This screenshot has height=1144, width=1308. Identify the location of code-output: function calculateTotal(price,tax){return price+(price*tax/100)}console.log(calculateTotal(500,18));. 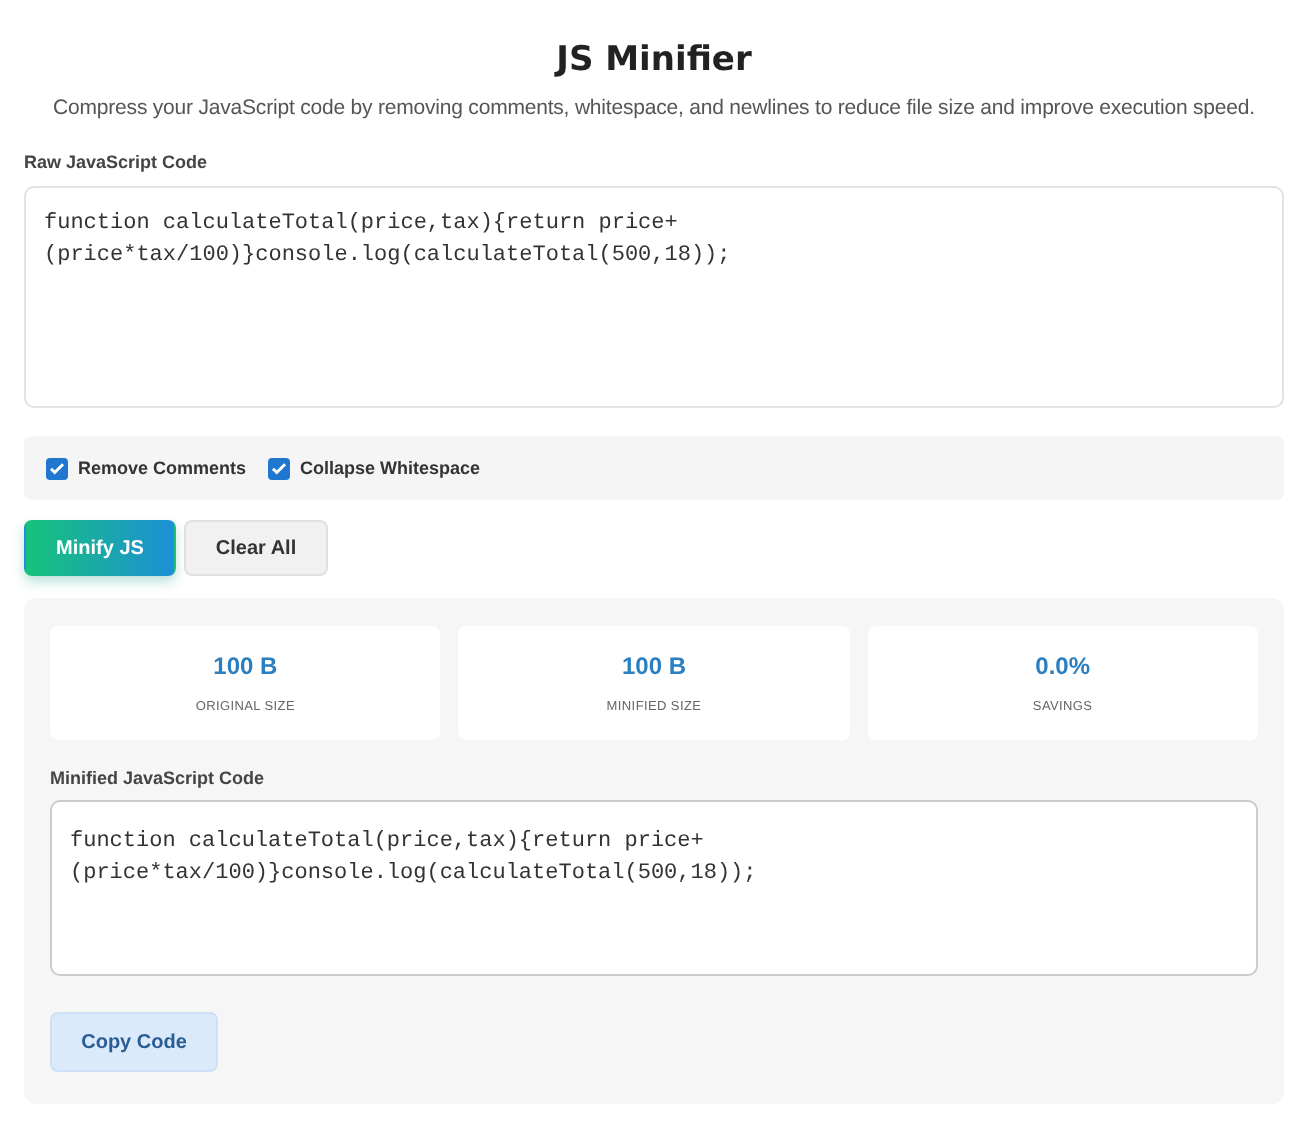
(654, 888).